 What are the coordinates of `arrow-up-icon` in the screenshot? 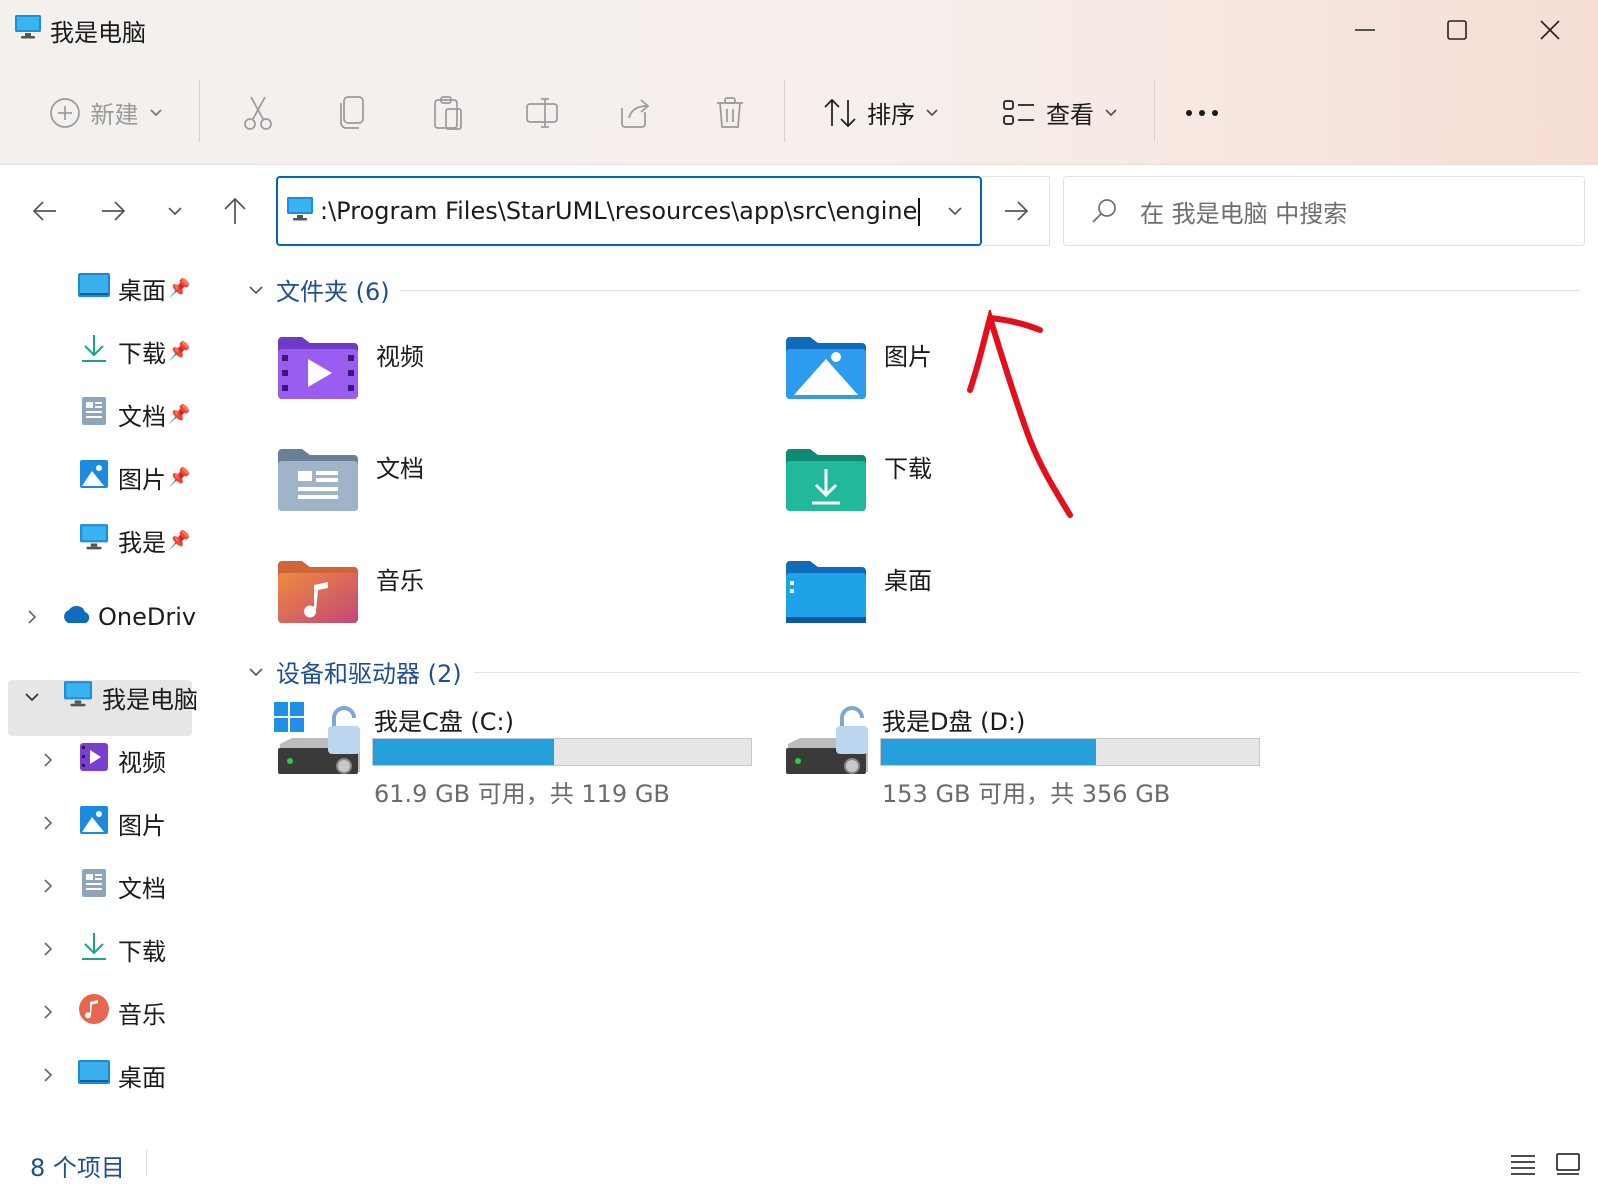 It's located at (235, 210).